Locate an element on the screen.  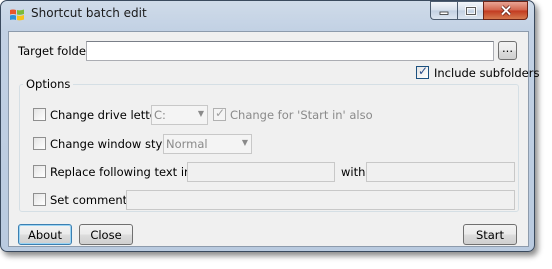
start-in-label: Change for 'Start in' also is located at coordinates (301, 115).